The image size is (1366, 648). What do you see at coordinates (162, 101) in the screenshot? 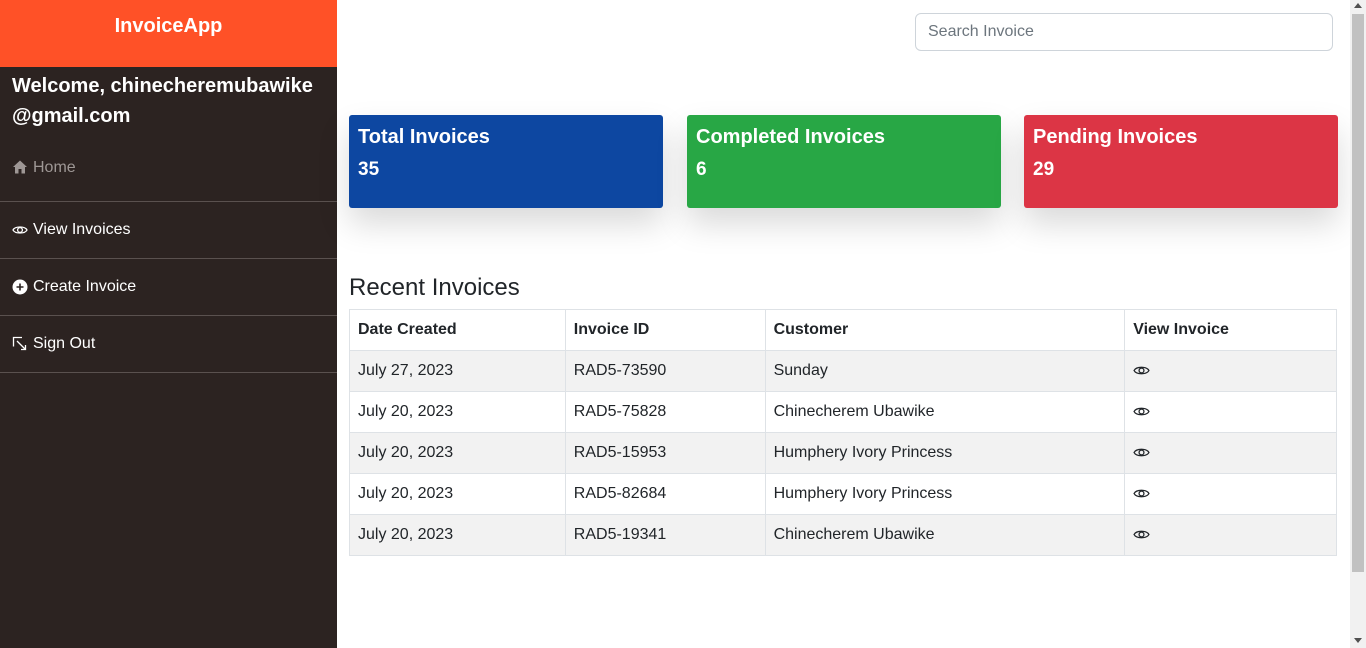
I see `welcome-message: Welcome, chinecheremubawike@gmail.com` at bounding box center [162, 101].